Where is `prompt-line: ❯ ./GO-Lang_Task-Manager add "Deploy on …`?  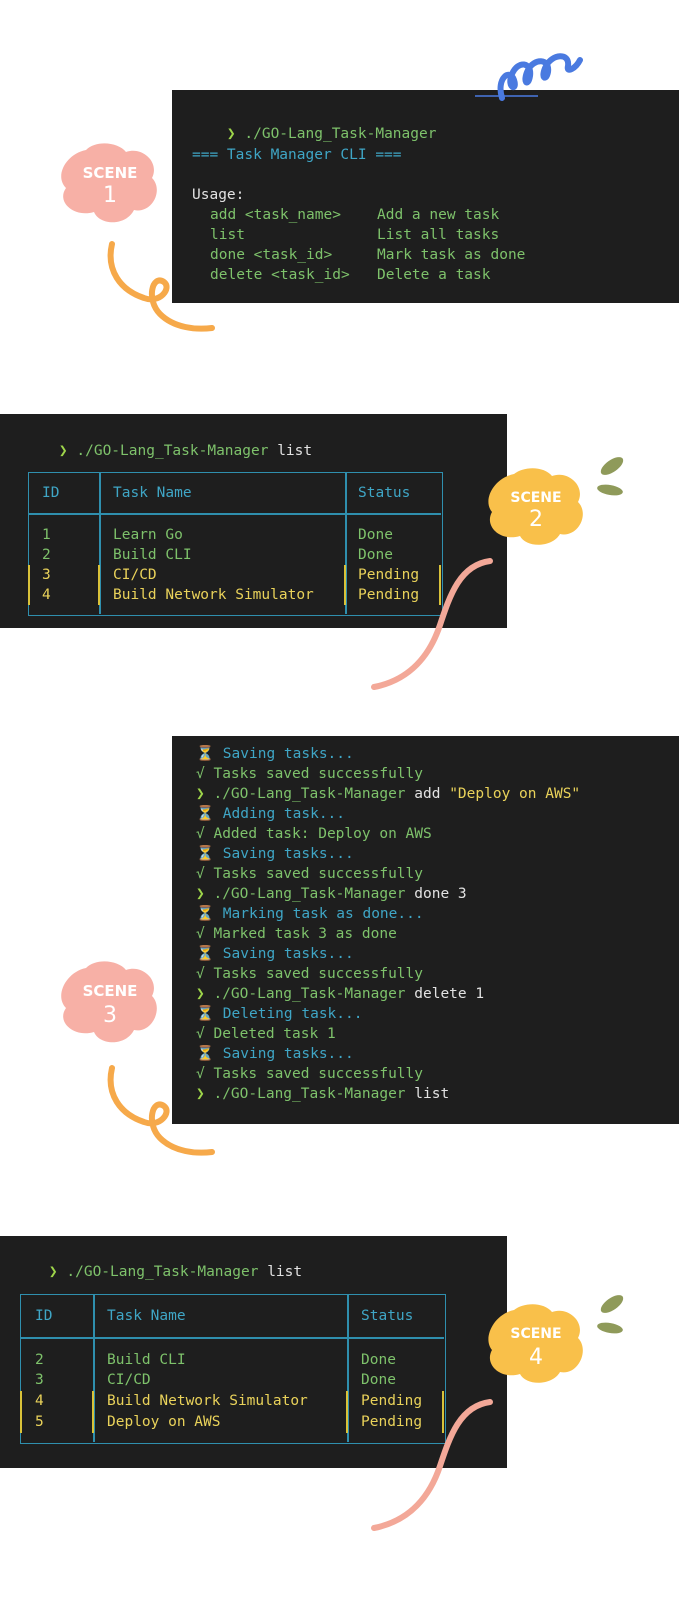
prompt-line: ❯ ./GO-Lang_Task-Manager add "Deploy on … is located at coordinates (388, 794).